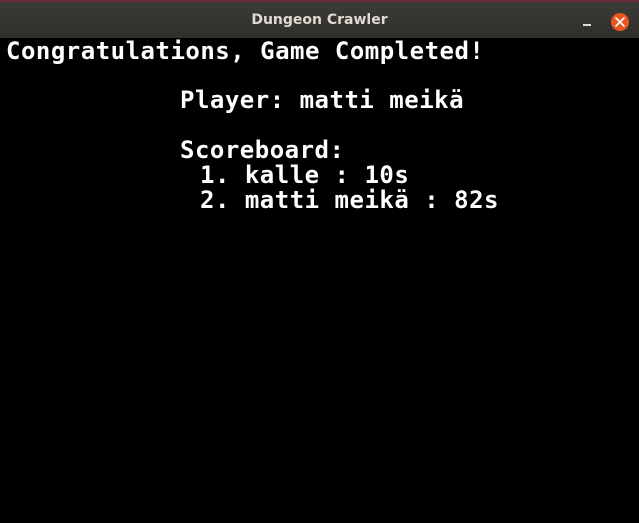 The width and height of the screenshot is (639, 523). I want to click on window-title: Dungeon Crawler, so click(319, 20).